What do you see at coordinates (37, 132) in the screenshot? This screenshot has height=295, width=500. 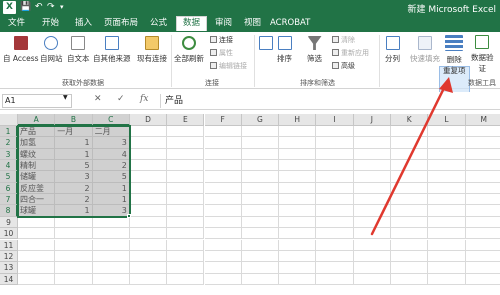 I see `header-cell: 产品` at bounding box center [37, 132].